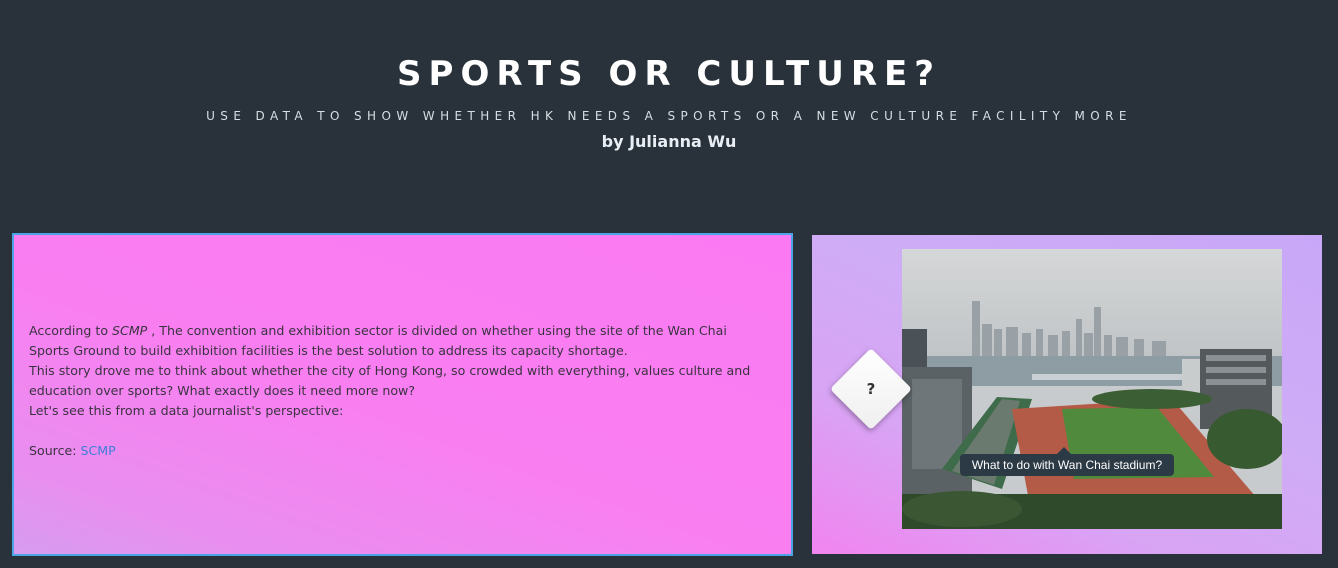 The width and height of the screenshot is (1338, 568). What do you see at coordinates (669, 74) in the screenshot?
I see `page-title: SPORTS OR CULTURE?` at bounding box center [669, 74].